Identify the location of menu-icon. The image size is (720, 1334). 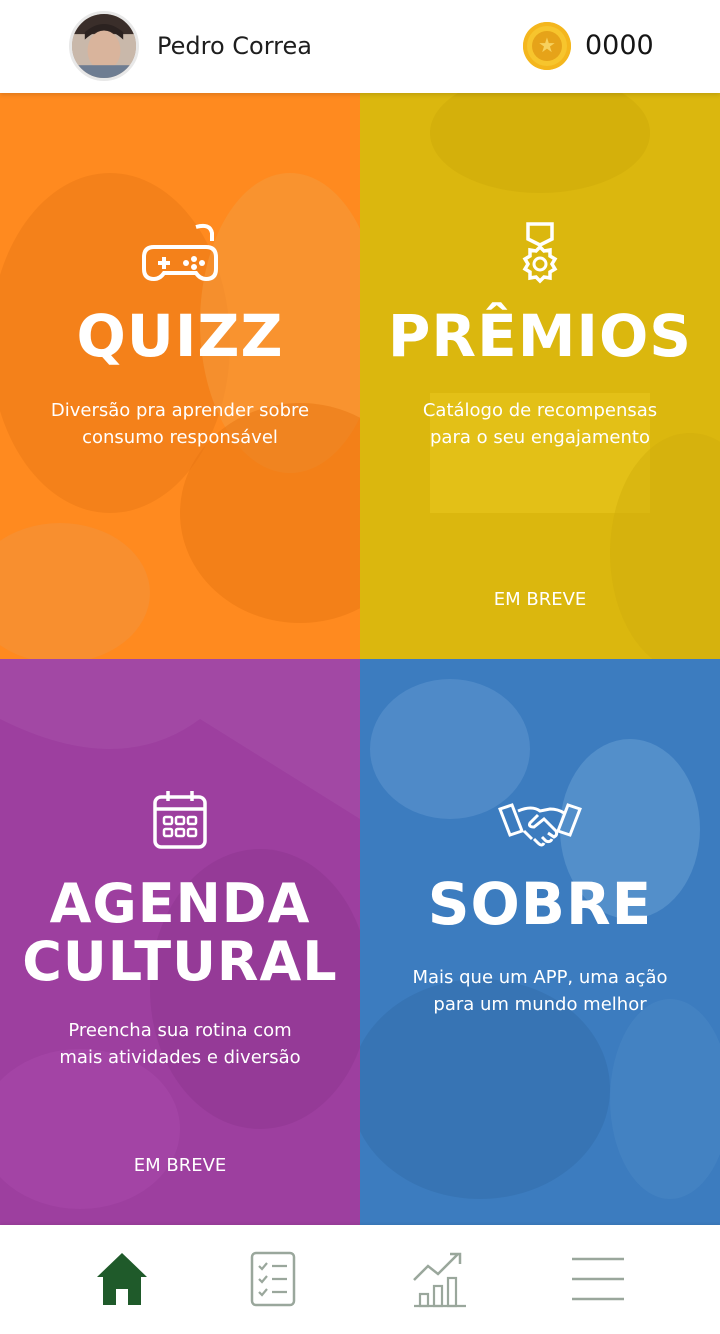
(598, 1279).